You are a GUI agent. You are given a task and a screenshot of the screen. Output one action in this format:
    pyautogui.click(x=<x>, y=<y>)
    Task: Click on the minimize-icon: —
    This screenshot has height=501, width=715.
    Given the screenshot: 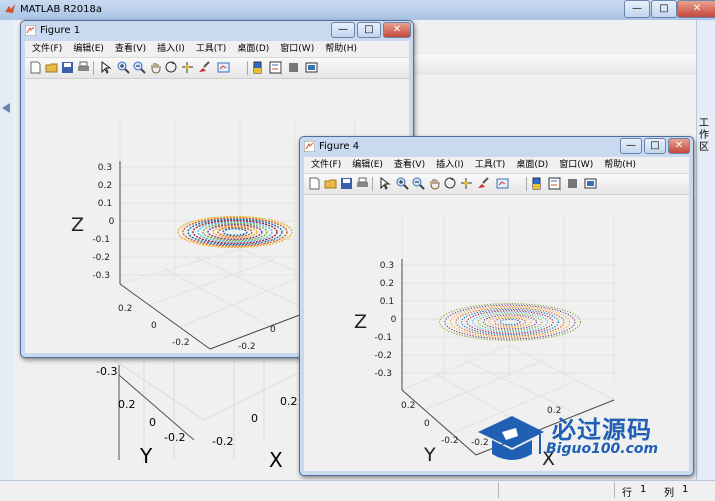 What is the action you would take?
    pyautogui.click(x=637, y=8)
    